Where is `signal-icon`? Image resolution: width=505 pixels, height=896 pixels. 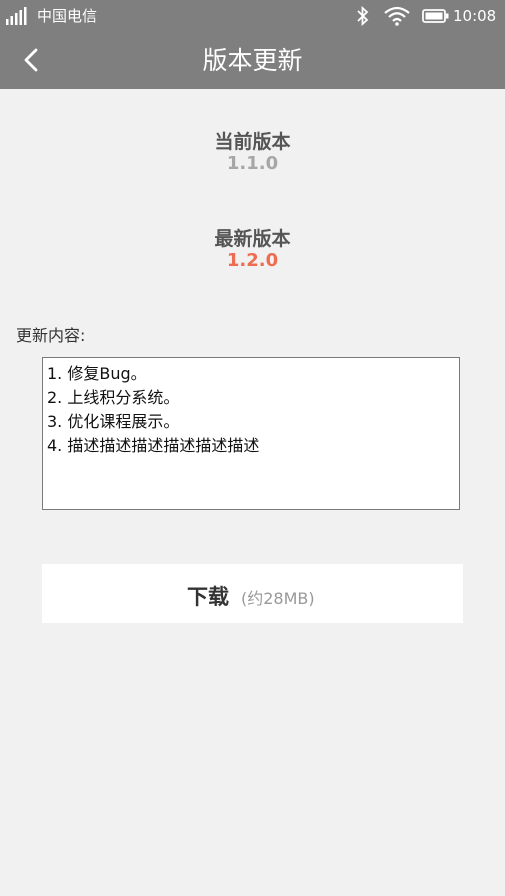
signal-icon is located at coordinates (16, 16).